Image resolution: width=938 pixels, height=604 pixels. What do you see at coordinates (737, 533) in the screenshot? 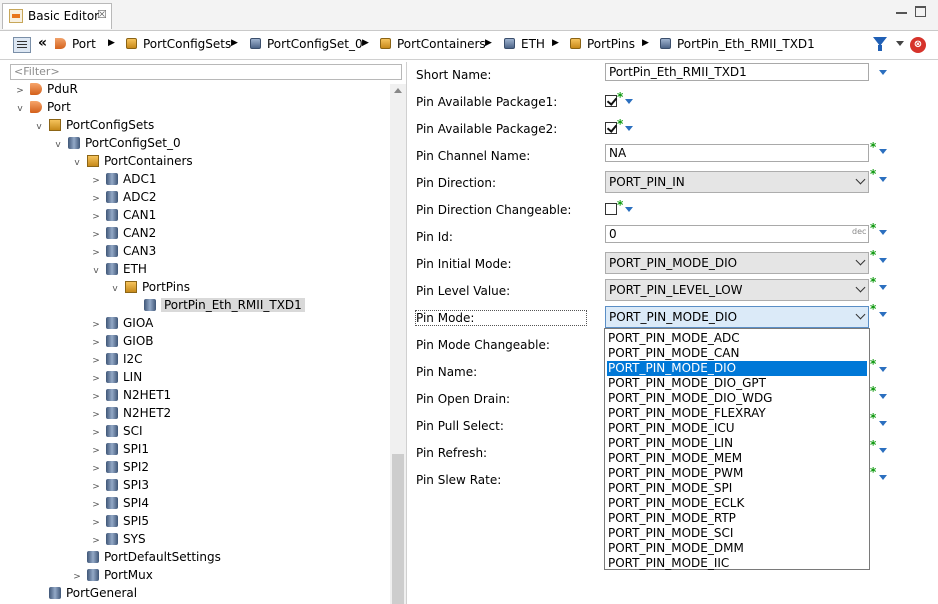
I see `pin-mode-option: PORT_PIN_MODE_SCI` at bounding box center [737, 533].